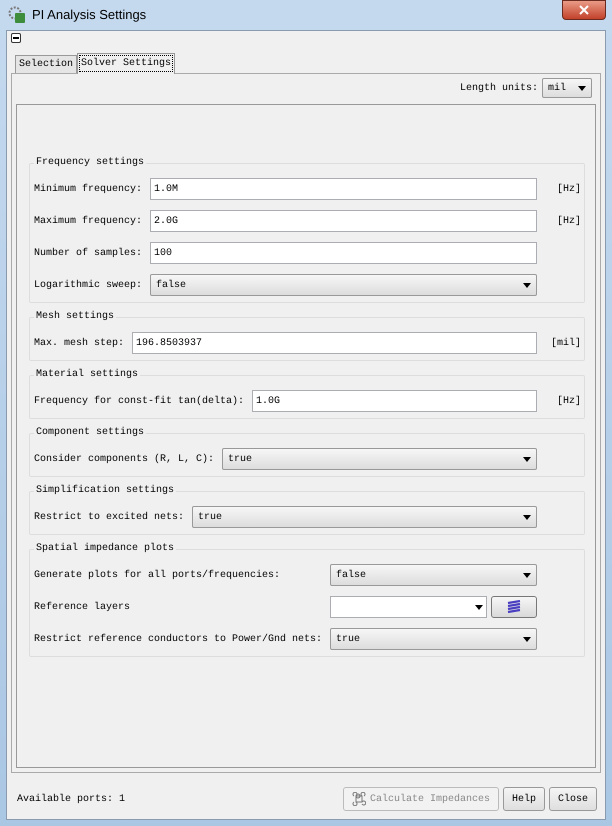  Describe the element at coordinates (178, 639) in the screenshot. I see `field-label: Restrict reference conductors to Power/Gnd nets:` at that location.